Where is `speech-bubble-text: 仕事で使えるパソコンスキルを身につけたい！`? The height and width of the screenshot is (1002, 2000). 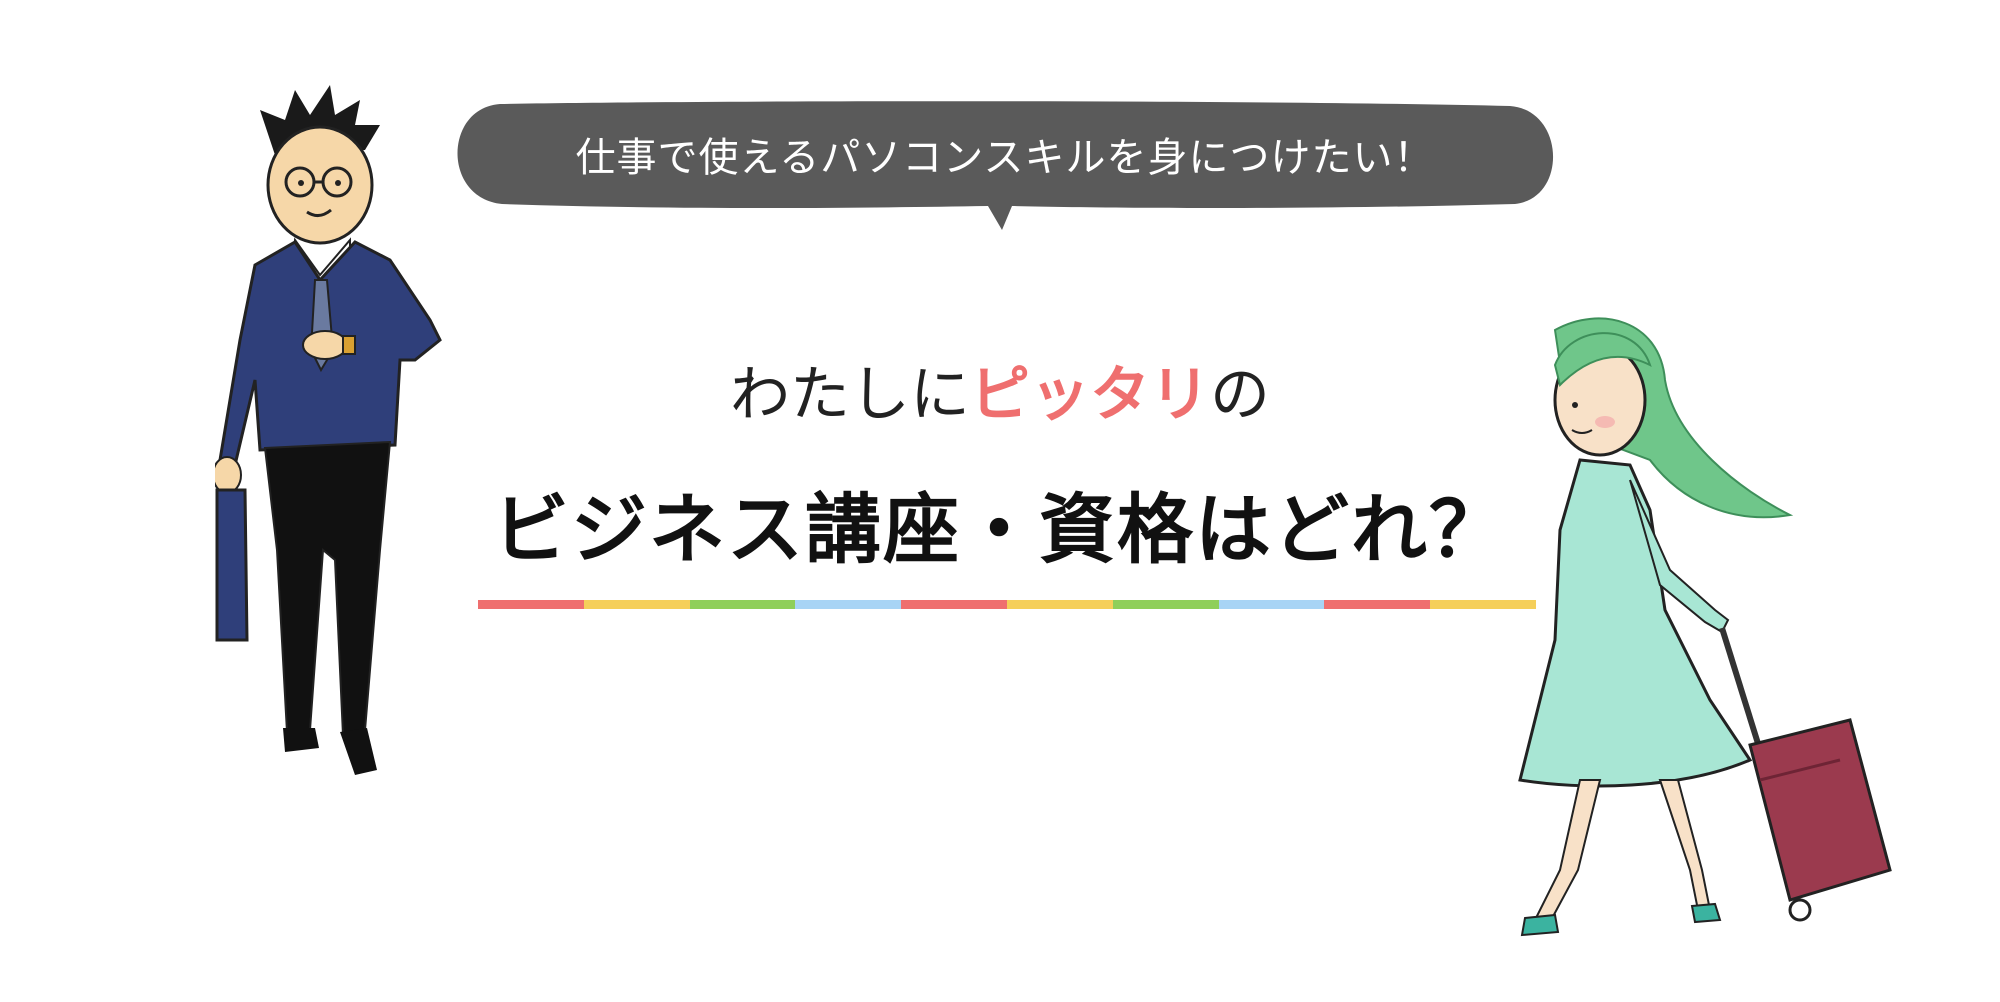
speech-bubble-text: 仕事で使えるパソコンスキルを身につけたい！ is located at coordinates (1005, 158).